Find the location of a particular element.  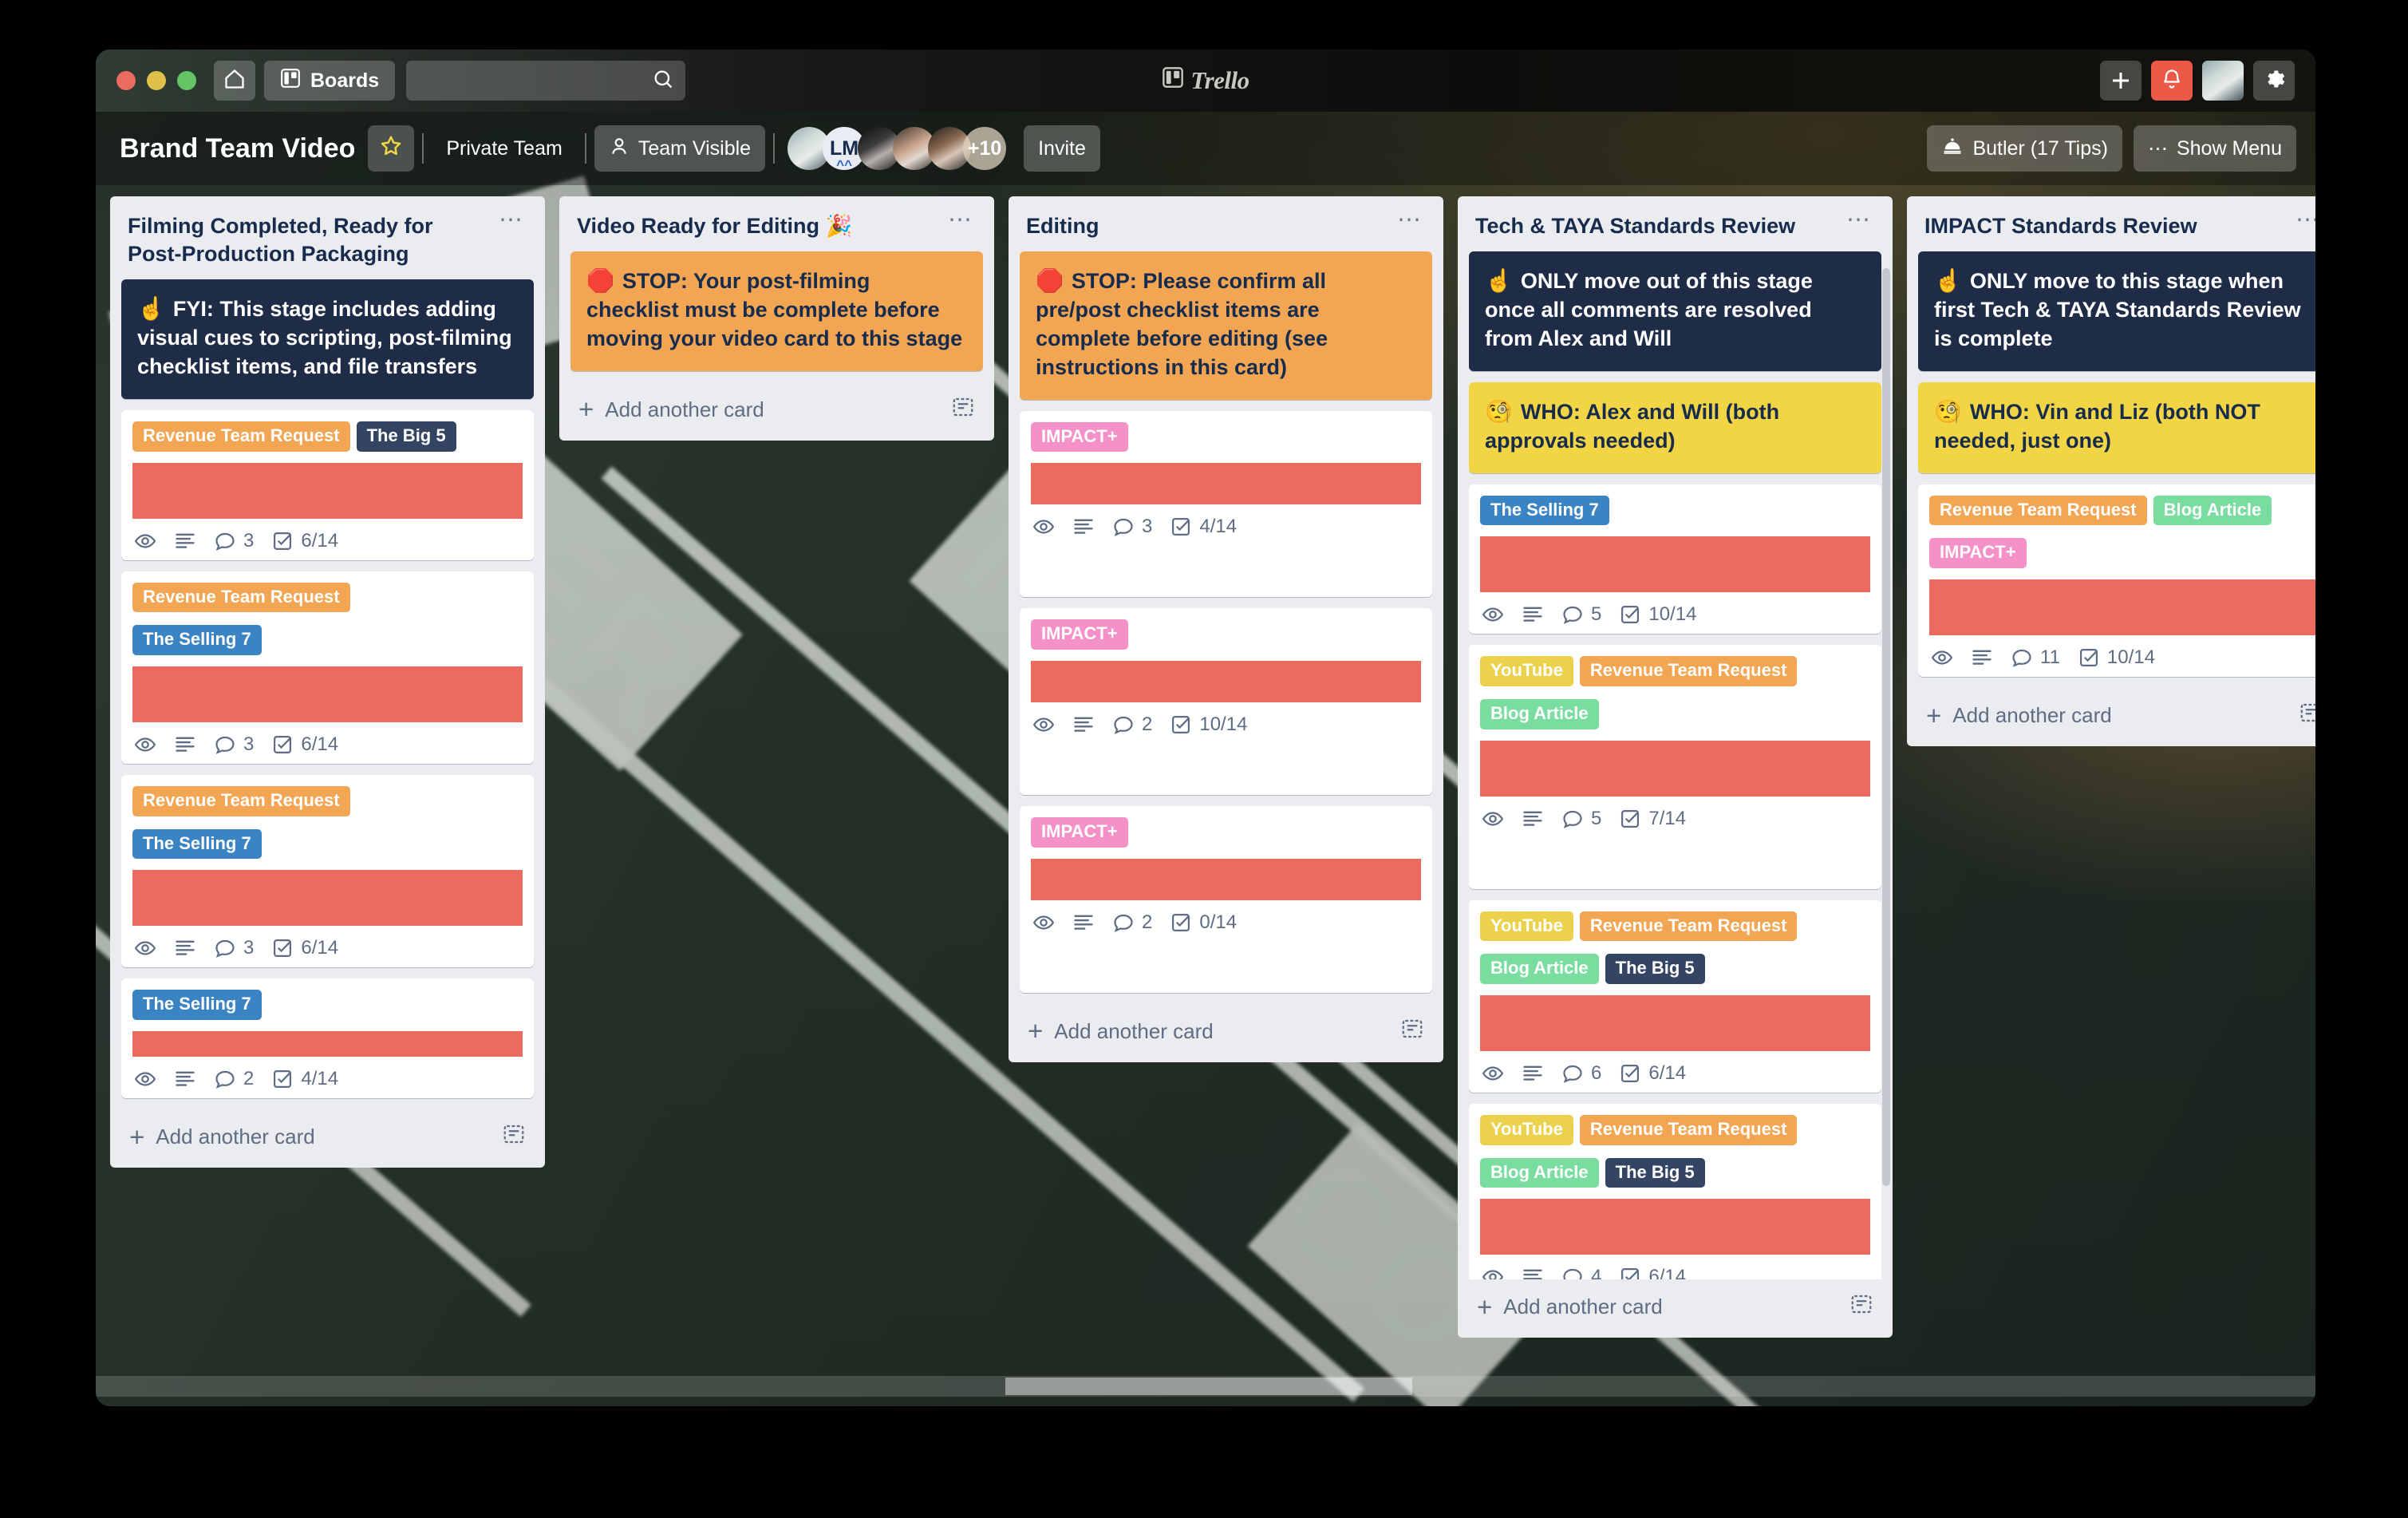

card: IMPACT+ 2 0/14 is located at coordinates (1226, 900).